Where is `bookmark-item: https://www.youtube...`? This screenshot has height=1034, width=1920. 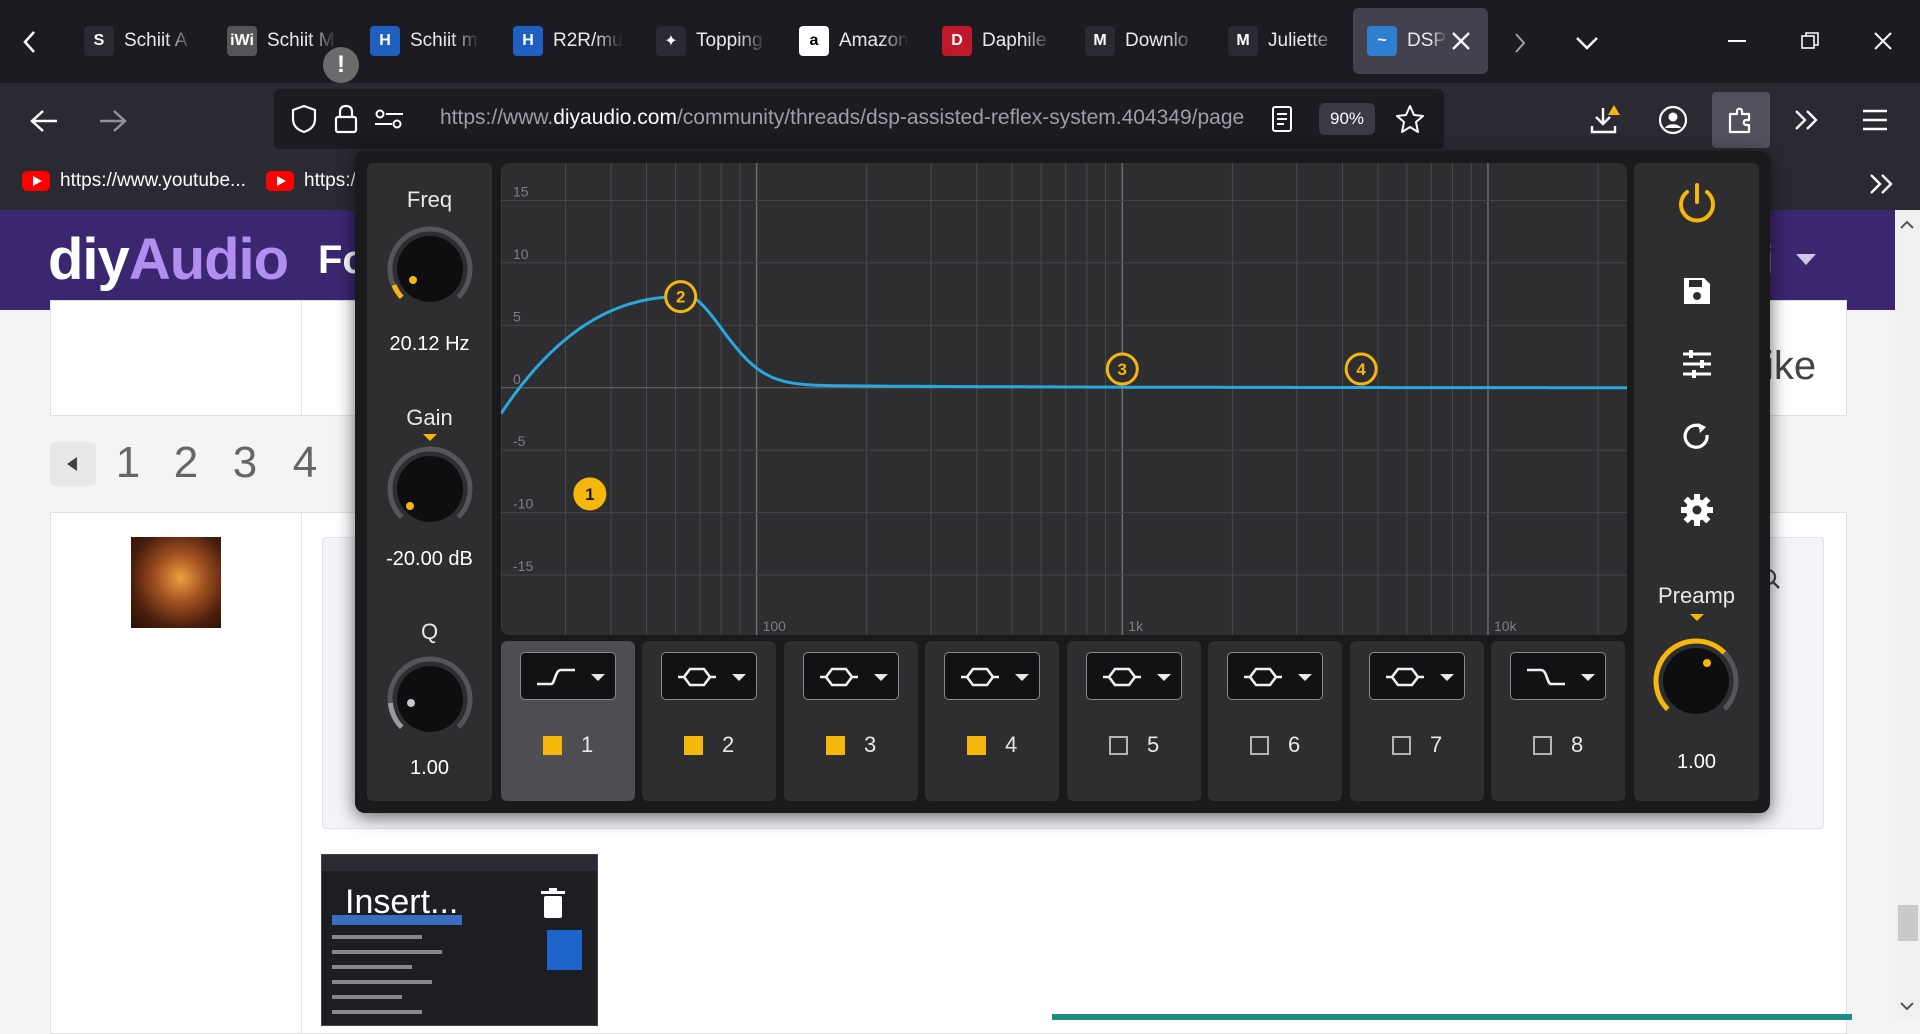 bookmark-item: https://www.youtube... is located at coordinates (134, 181).